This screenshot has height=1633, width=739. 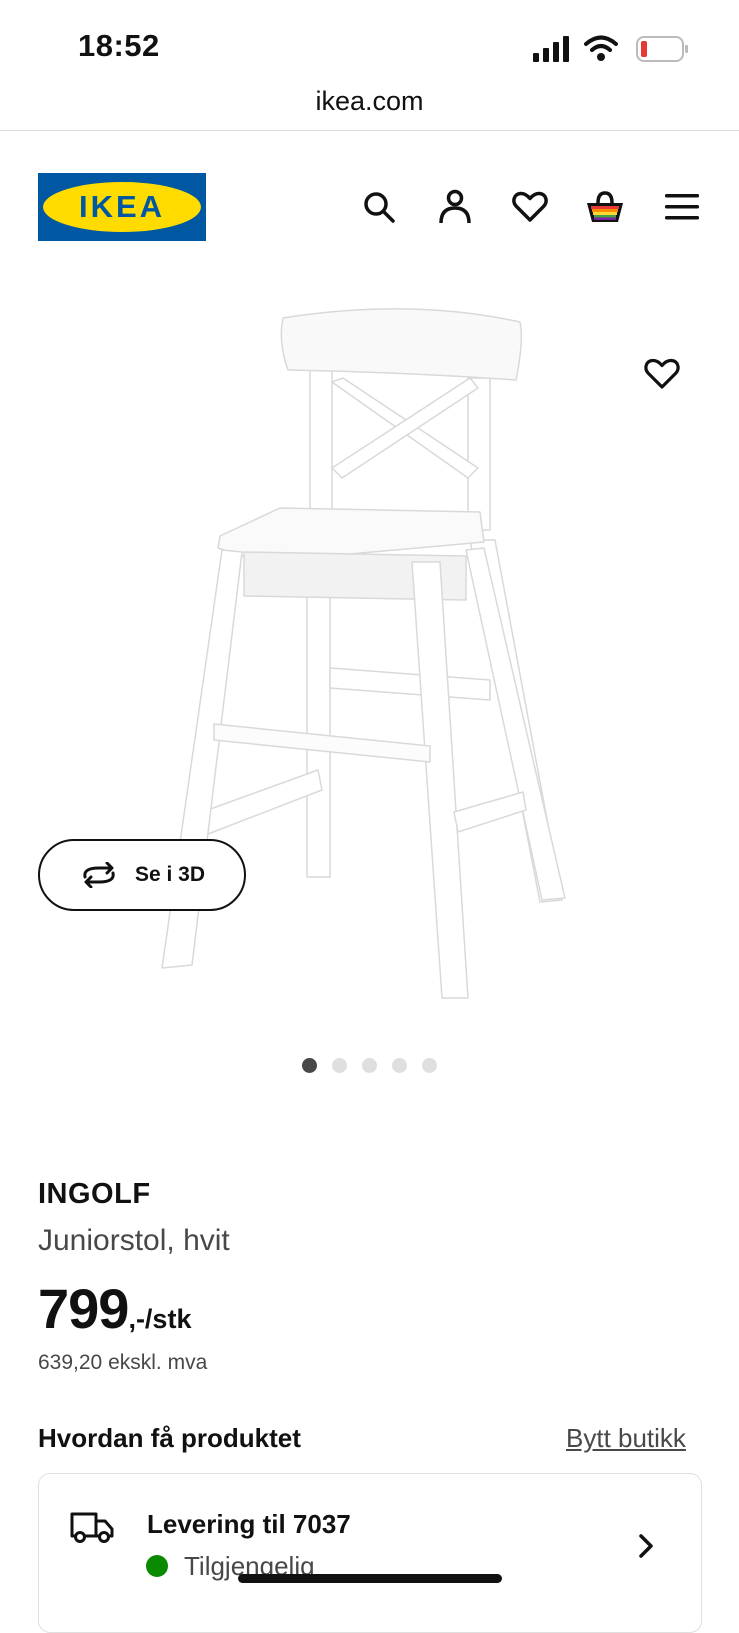 What do you see at coordinates (99, 875) in the screenshot?
I see `rotate-3d-icon` at bounding box center [99, 875].